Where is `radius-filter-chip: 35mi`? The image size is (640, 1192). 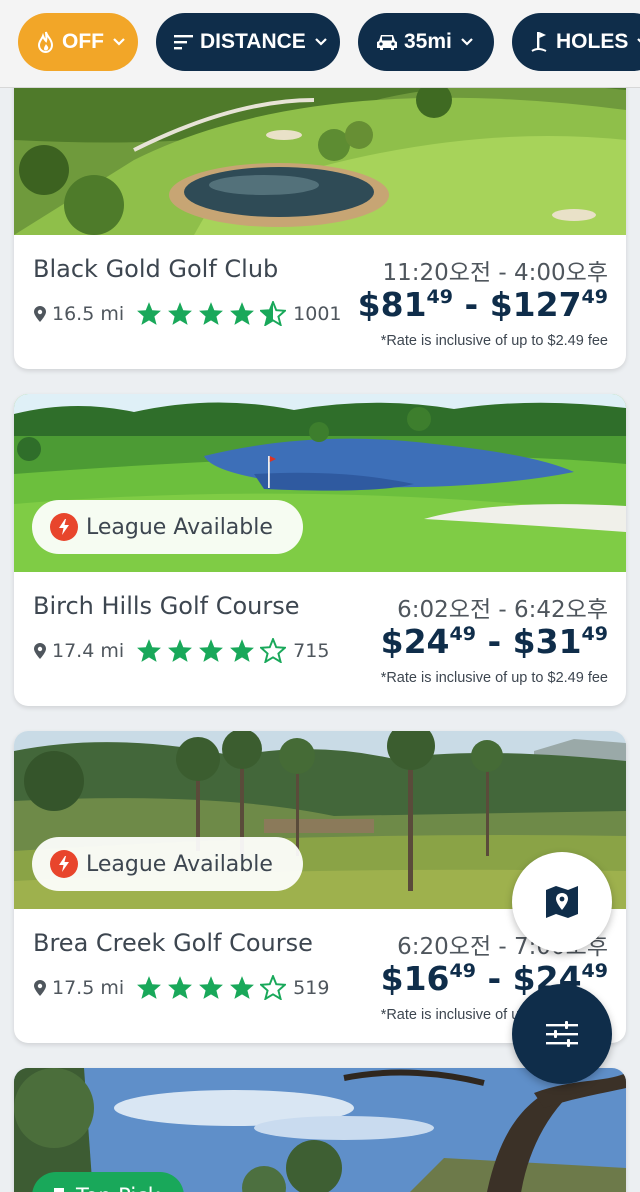
radius-filter-chip: 35mi is located at coordinates (426, 42).